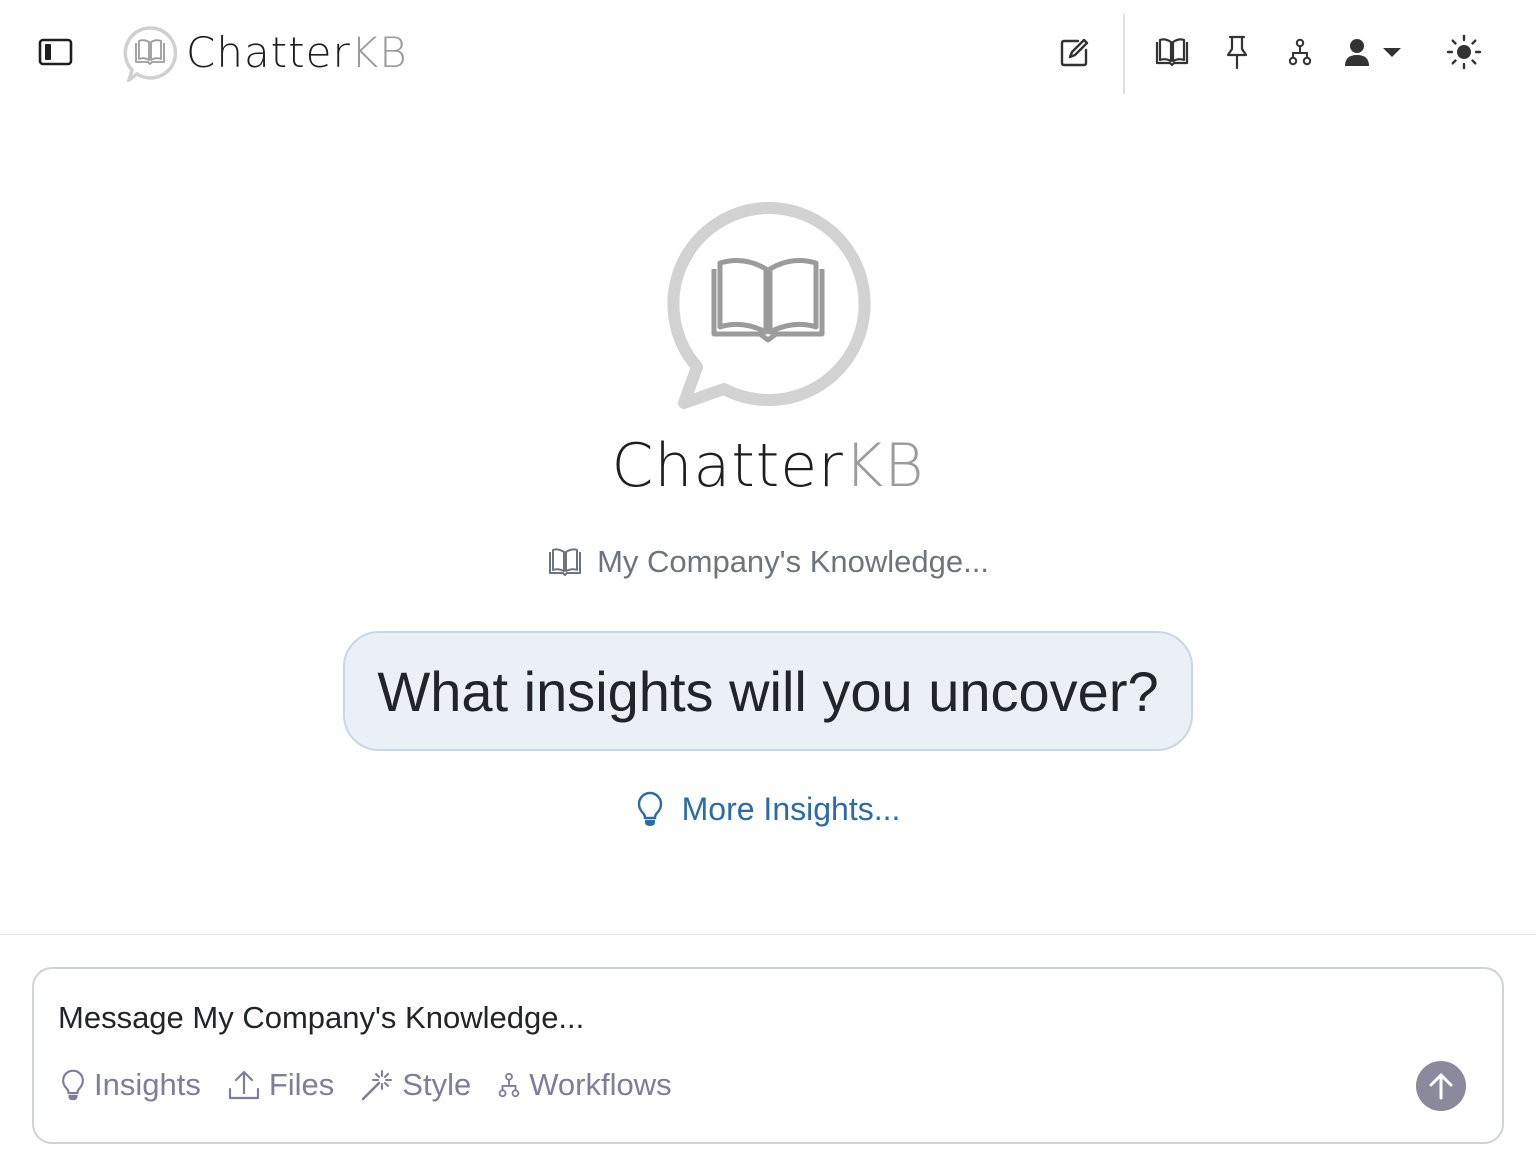 This screenshot has height=1174, width=1536. What do you see at coordinates (768, 52) in the screenshot?
I see `top-navbar: ChatterKB` at bounding box center [768, 52].